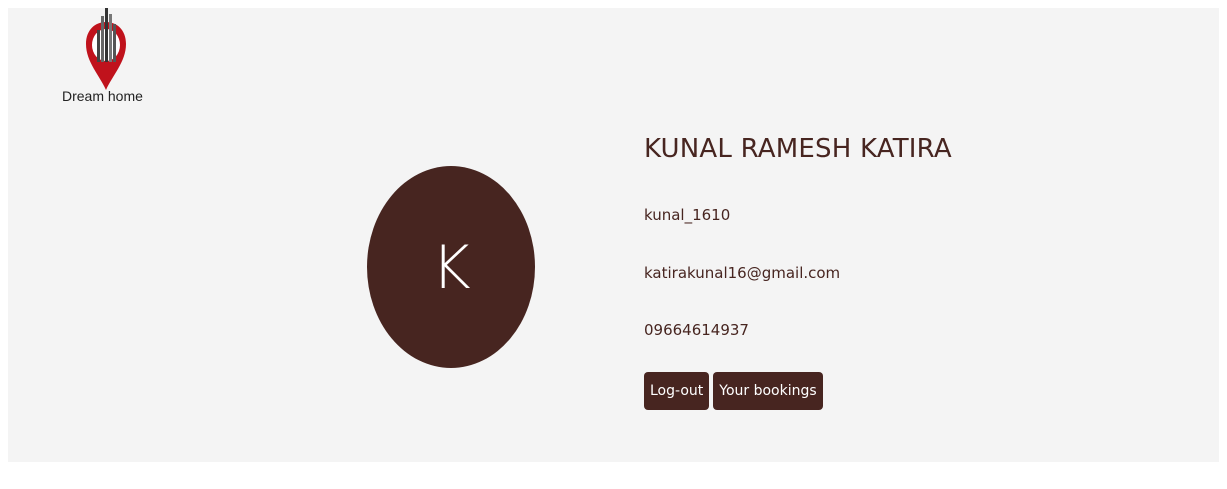 Image resolution: width=1227 pixels, height=489 pixels. I want to click on location-pin-building-icon, so click(106, 49).